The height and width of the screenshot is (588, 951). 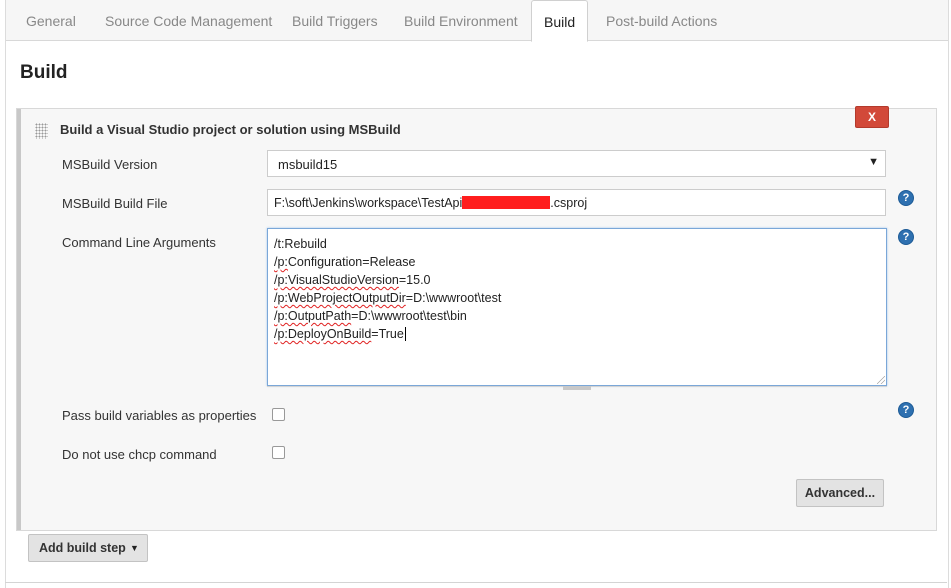 I want to click on redaction-mark, so click(x=506, y=202).